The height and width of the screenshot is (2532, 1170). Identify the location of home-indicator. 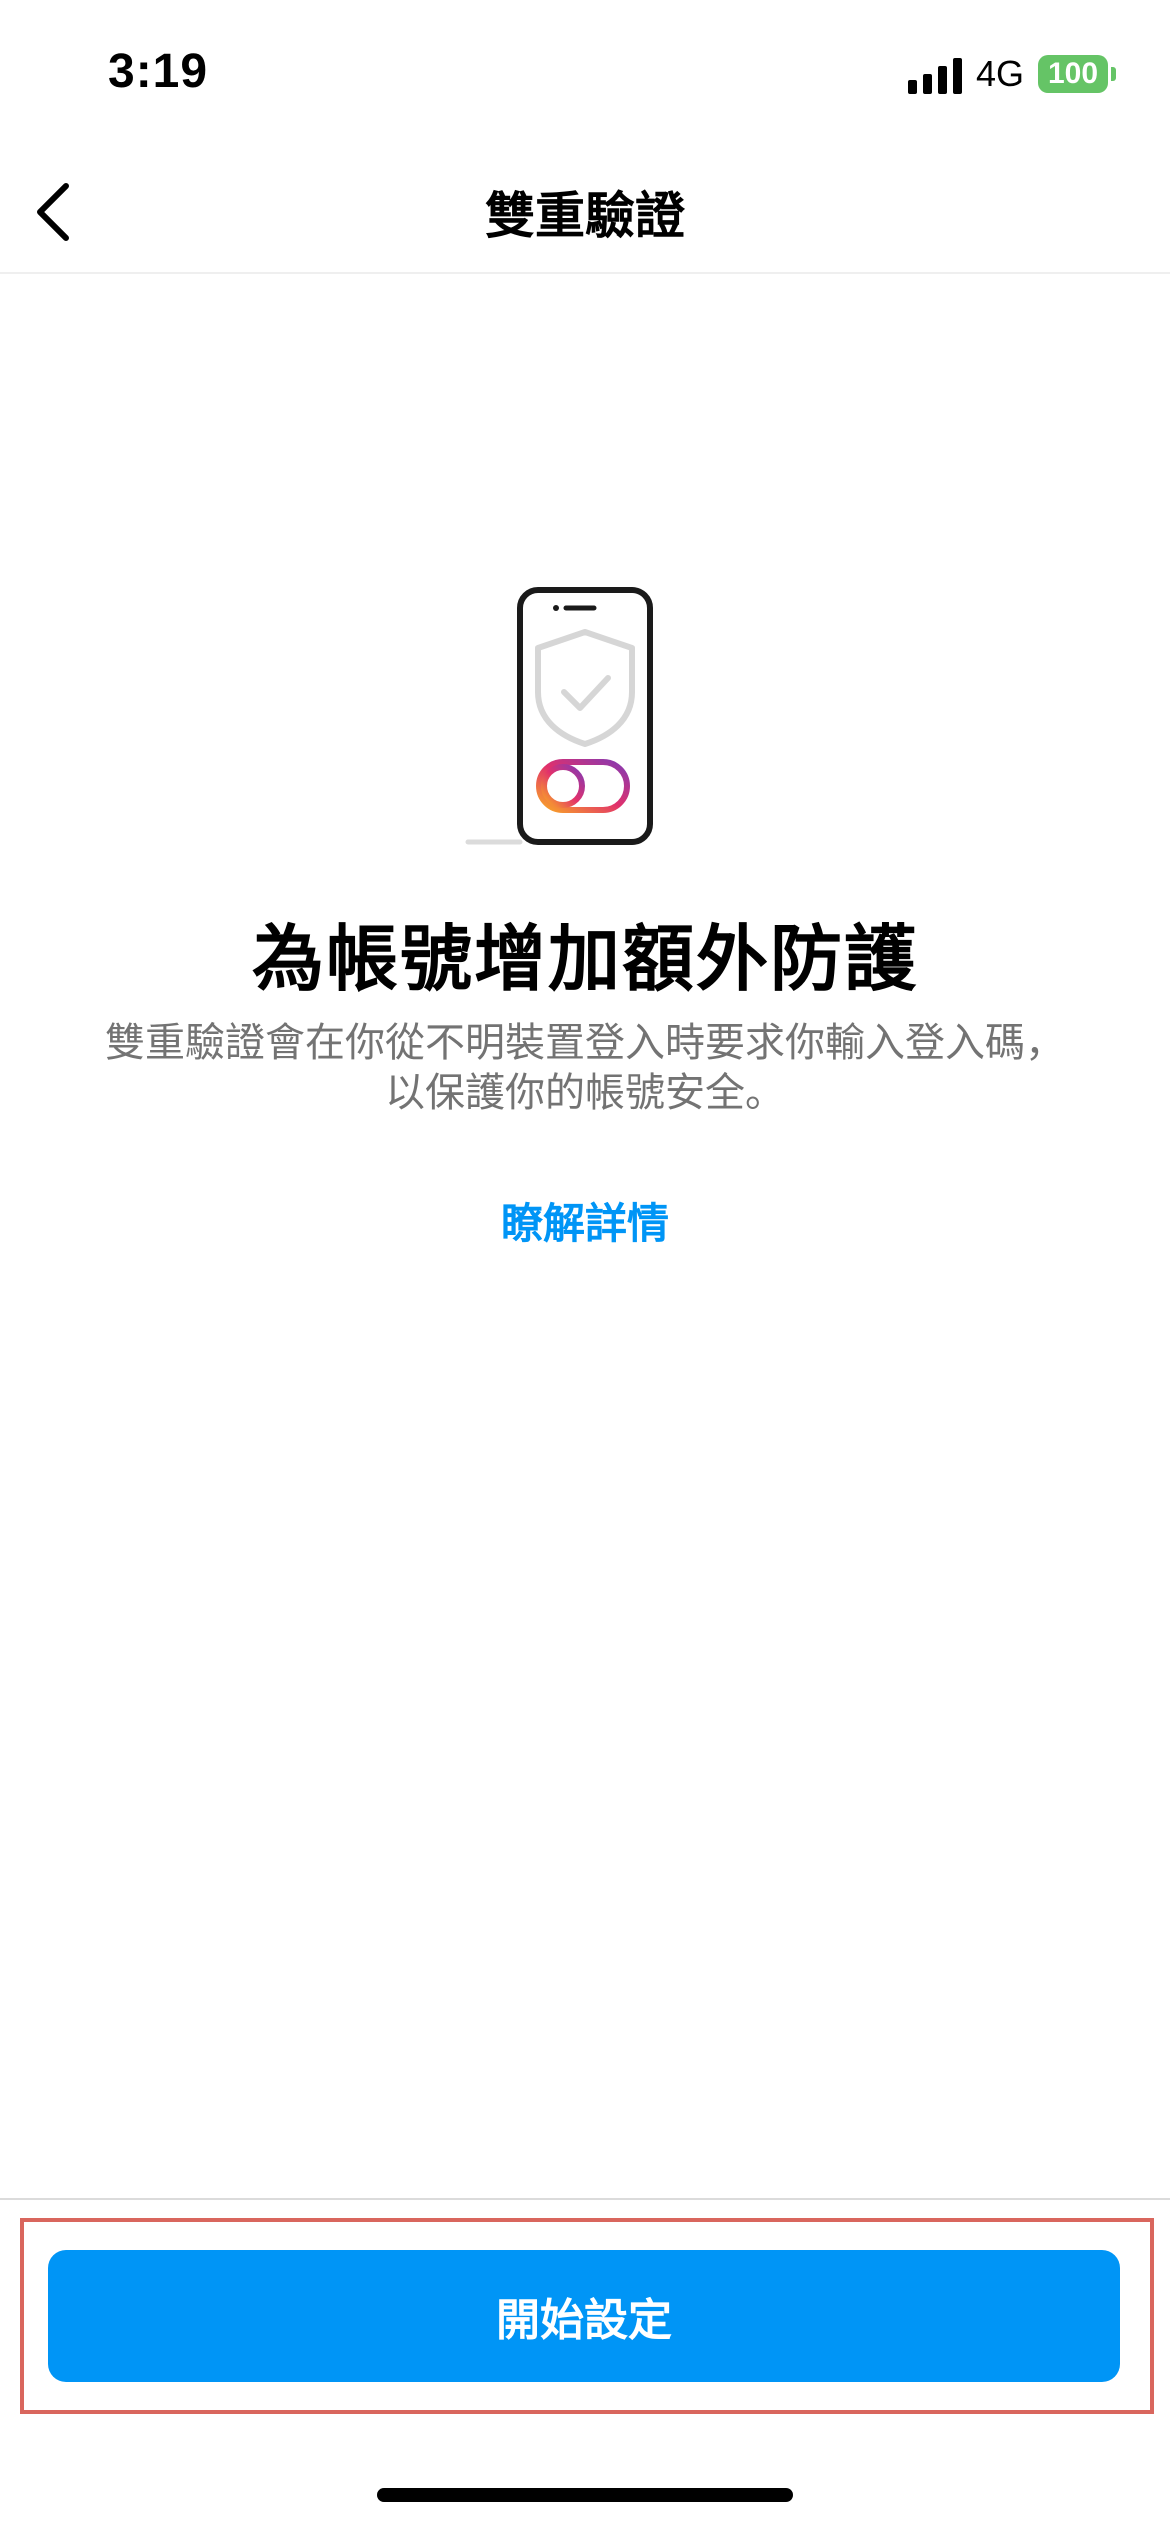
(585, 2495).